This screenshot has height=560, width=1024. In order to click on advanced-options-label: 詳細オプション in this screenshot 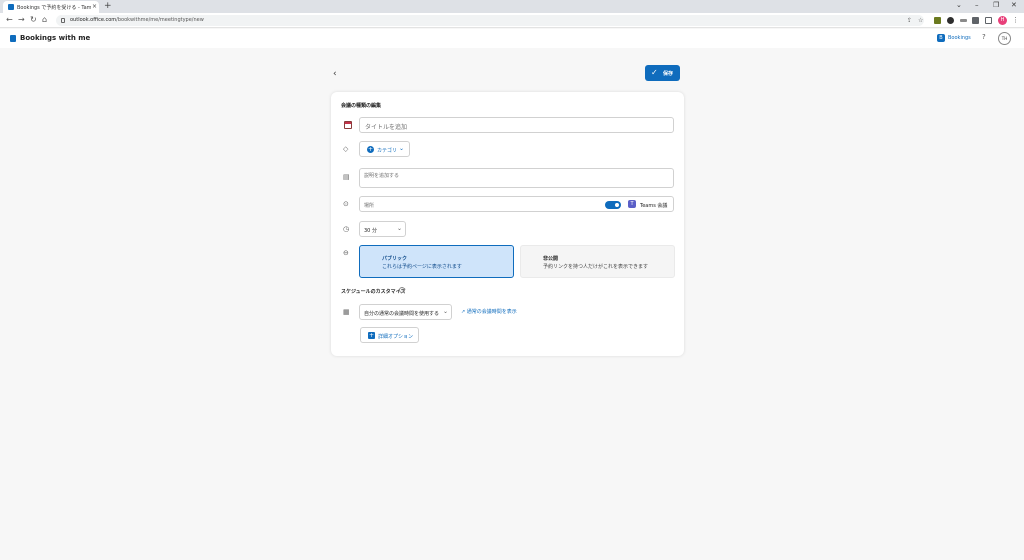, I will do `click(396, 337)`.